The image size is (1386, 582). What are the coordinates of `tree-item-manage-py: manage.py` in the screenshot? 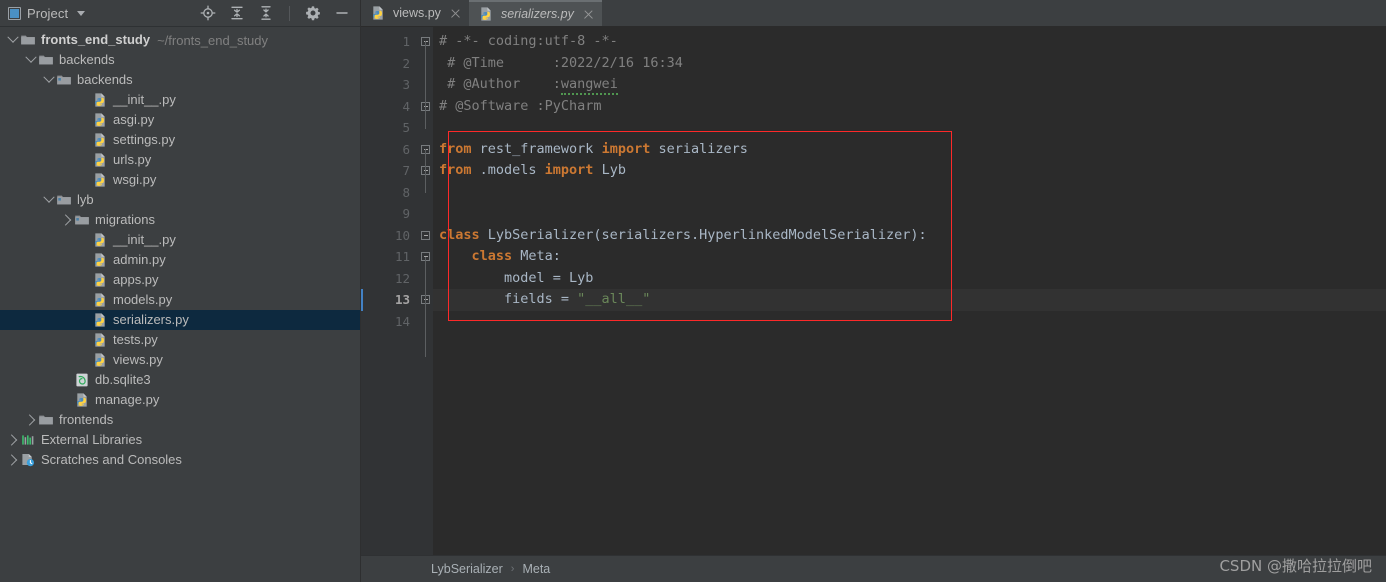 It's located at (180, 400).